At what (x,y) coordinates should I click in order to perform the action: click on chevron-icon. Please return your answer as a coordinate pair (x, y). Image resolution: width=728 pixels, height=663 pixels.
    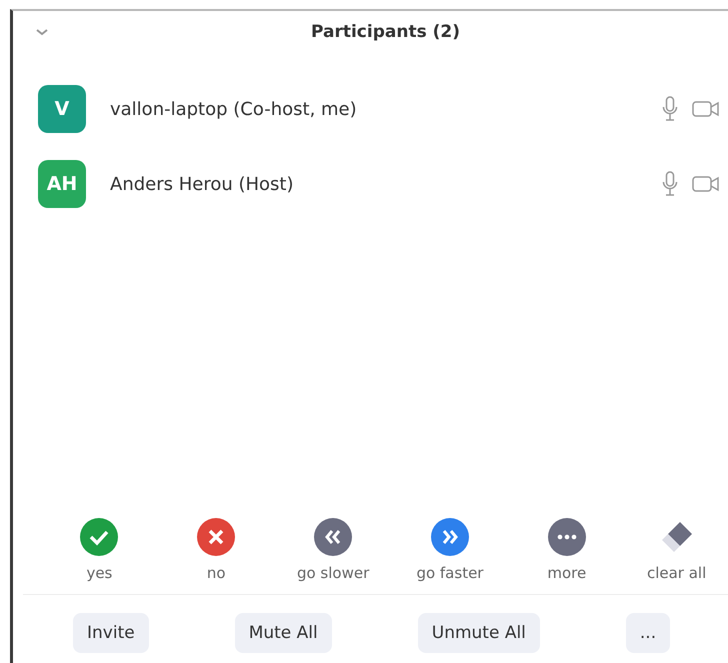
    Looking at the image, I should click on (42, 32).